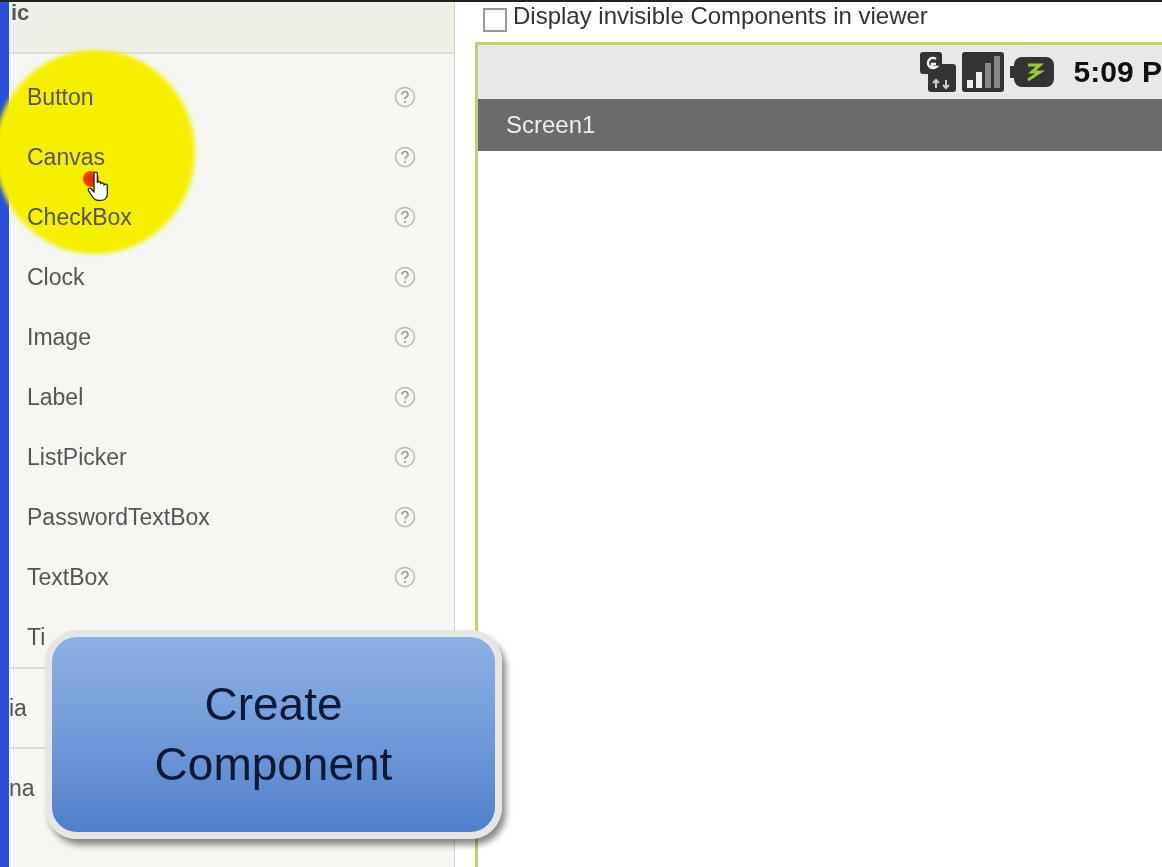 This screenshot has height=867, width=1162. I want to click on panel-header: ic, so click(231, 28).